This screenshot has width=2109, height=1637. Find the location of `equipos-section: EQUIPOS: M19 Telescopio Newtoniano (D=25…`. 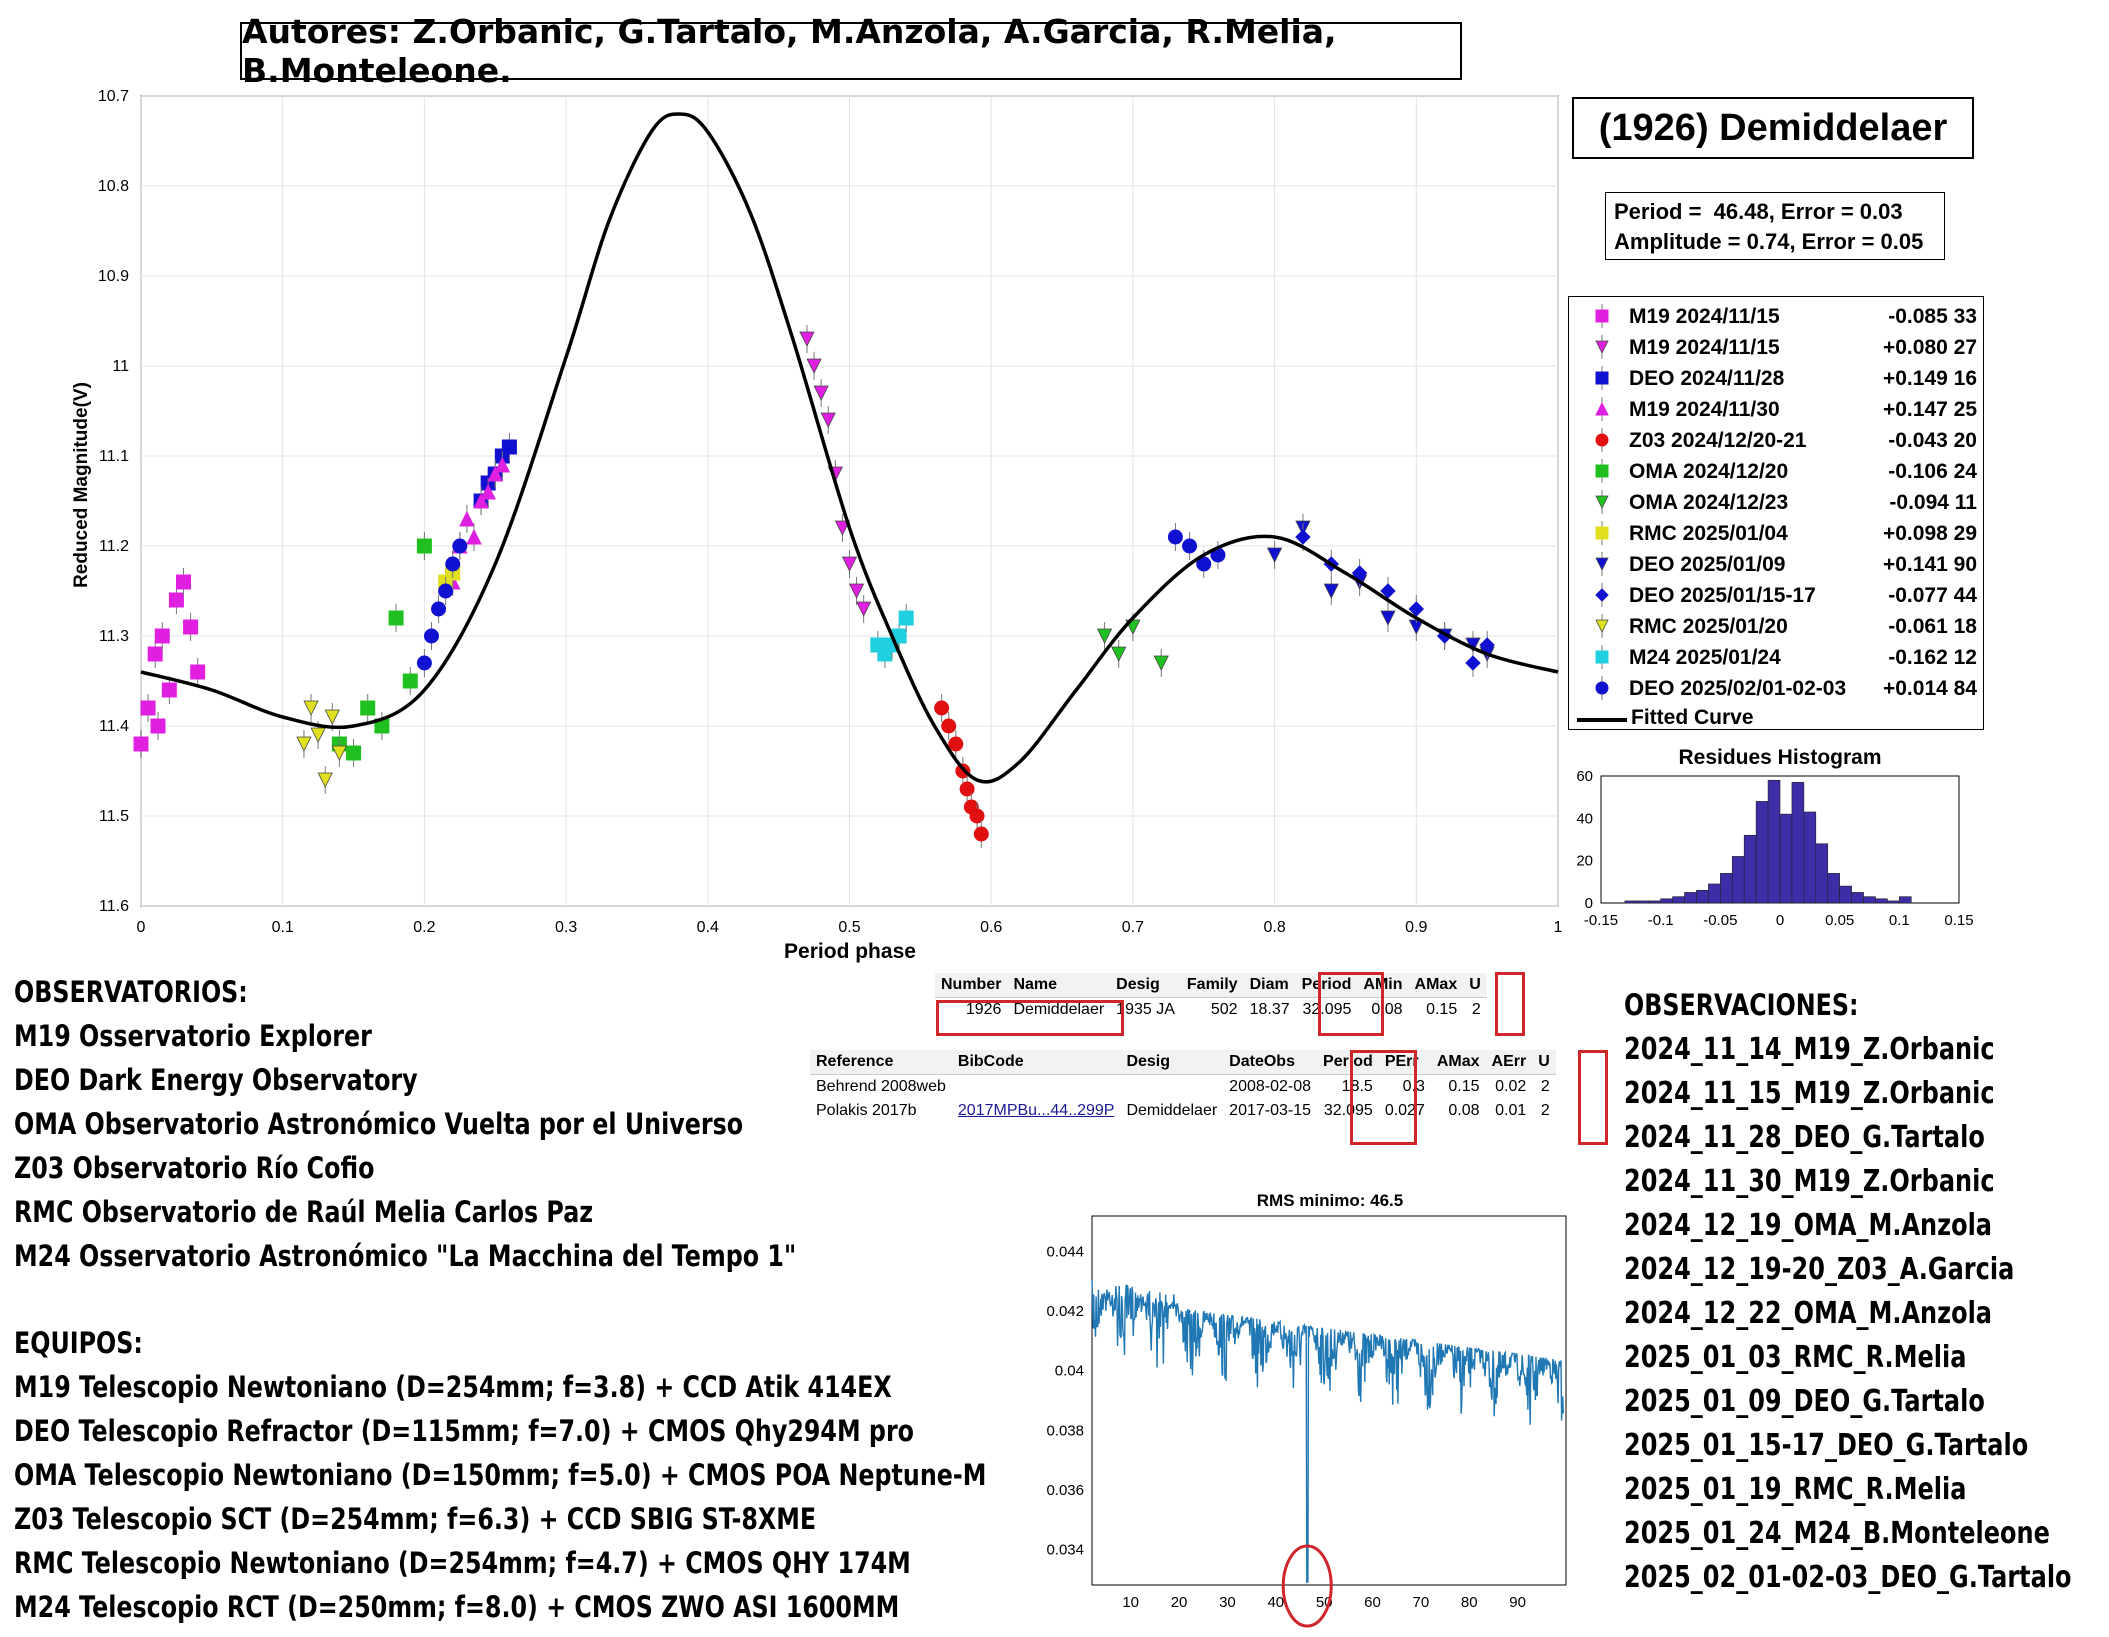

equipos-section: EQUIPOS: M19 Telescopio Newtoniano (D=25… is located at coordinates (607, 1480).